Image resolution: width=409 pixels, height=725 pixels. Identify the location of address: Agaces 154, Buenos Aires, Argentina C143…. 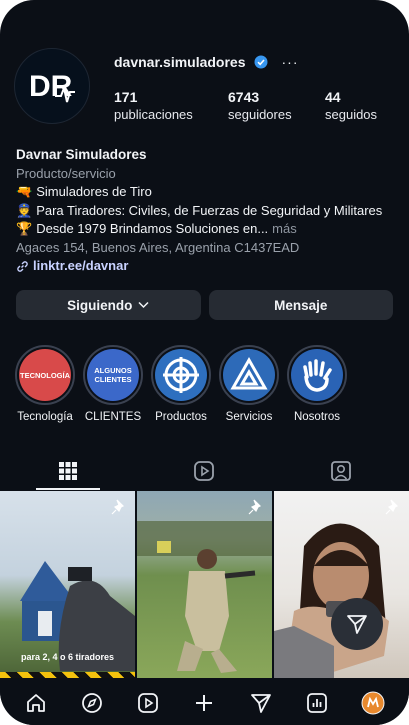
(208, 248).